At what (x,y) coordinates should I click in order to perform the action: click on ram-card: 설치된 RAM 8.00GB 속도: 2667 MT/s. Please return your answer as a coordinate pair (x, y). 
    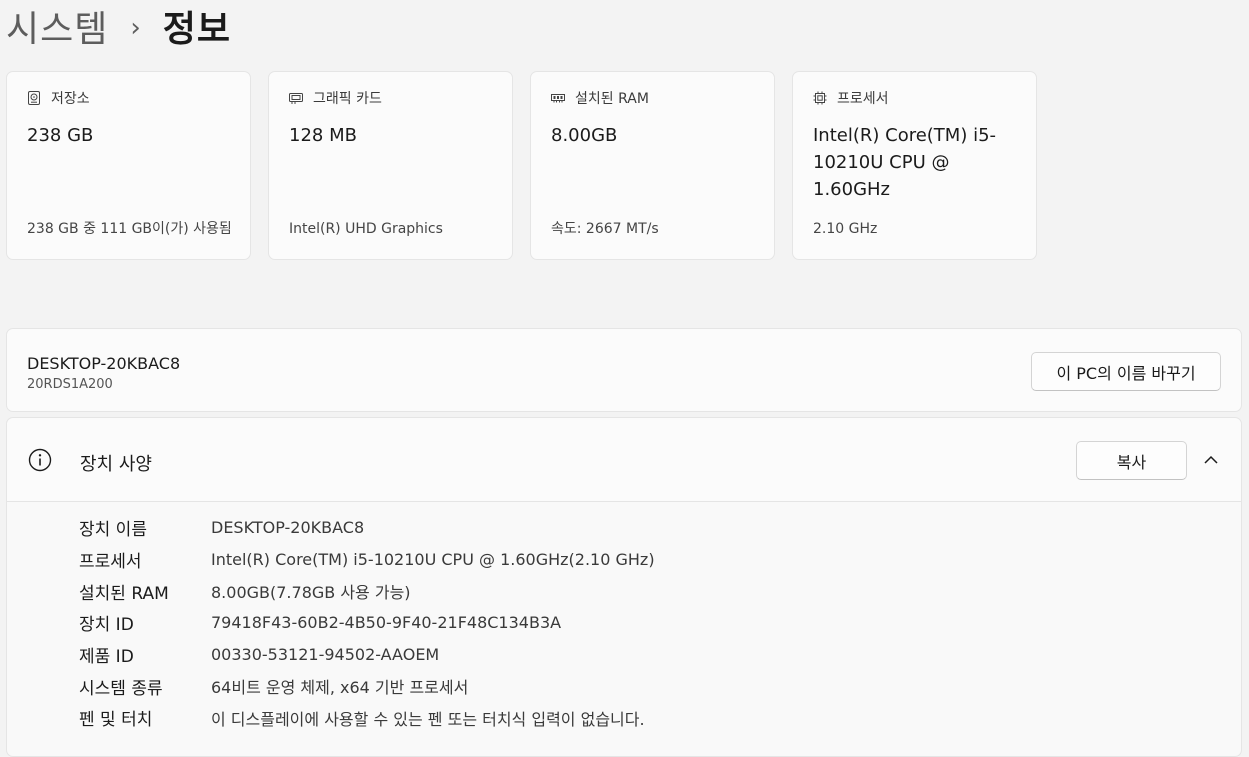
    Looking at the image, I should click on (652, 165).